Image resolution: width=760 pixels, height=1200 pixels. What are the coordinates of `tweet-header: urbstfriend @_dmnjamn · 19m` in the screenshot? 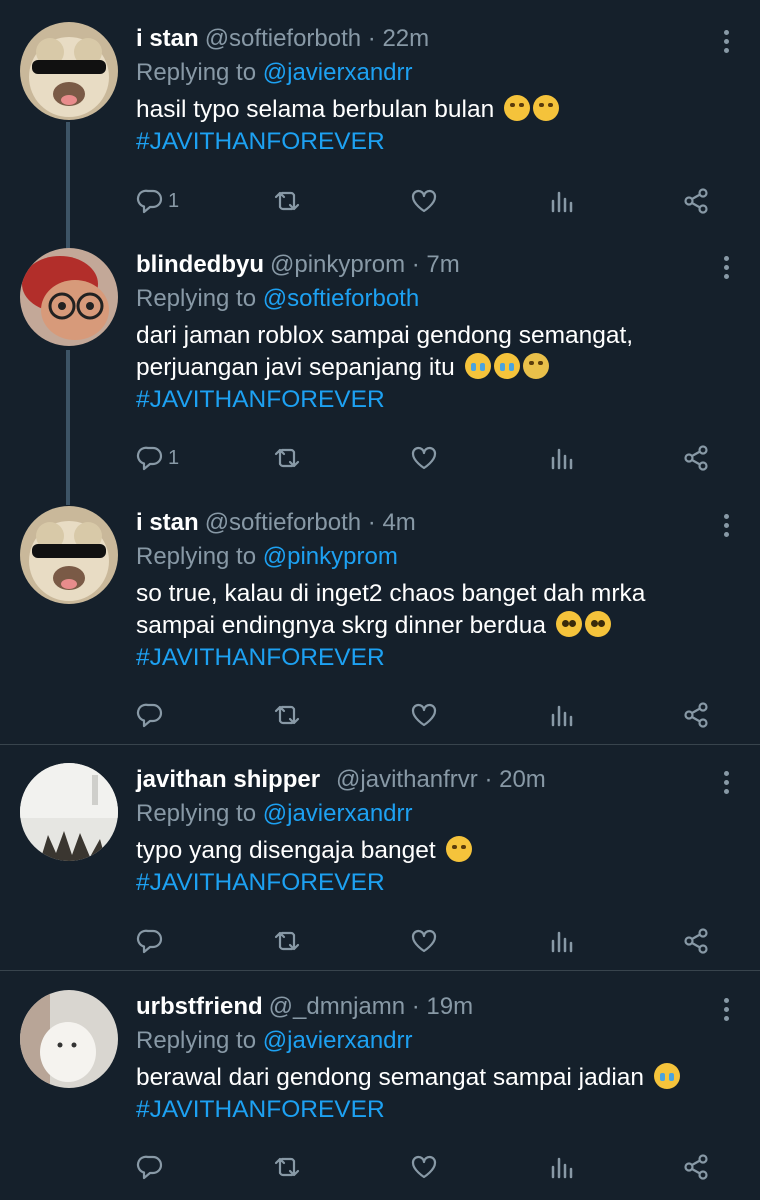 It's located at (304, 1007).